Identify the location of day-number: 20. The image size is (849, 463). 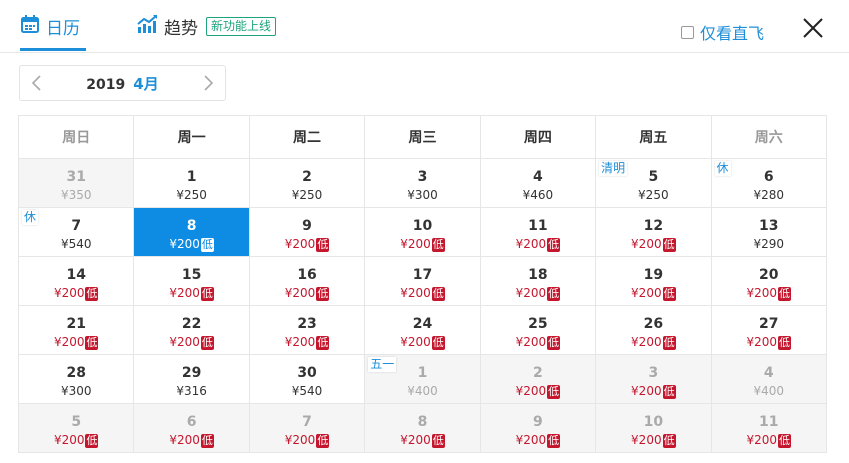
(769, 275).